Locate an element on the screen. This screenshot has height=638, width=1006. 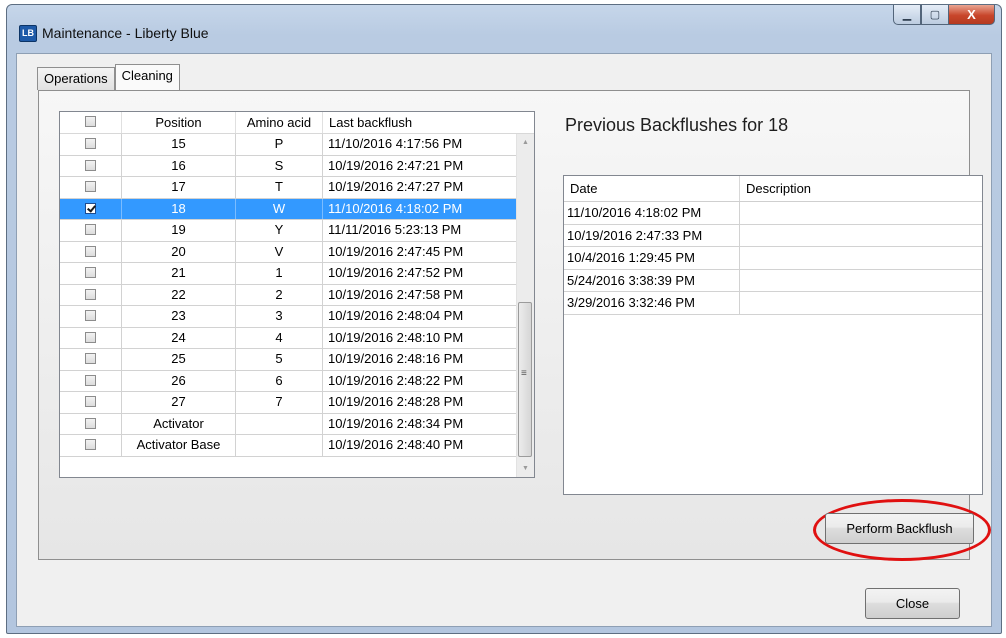
description-column-header: Description is located at coordinates (861, 188).